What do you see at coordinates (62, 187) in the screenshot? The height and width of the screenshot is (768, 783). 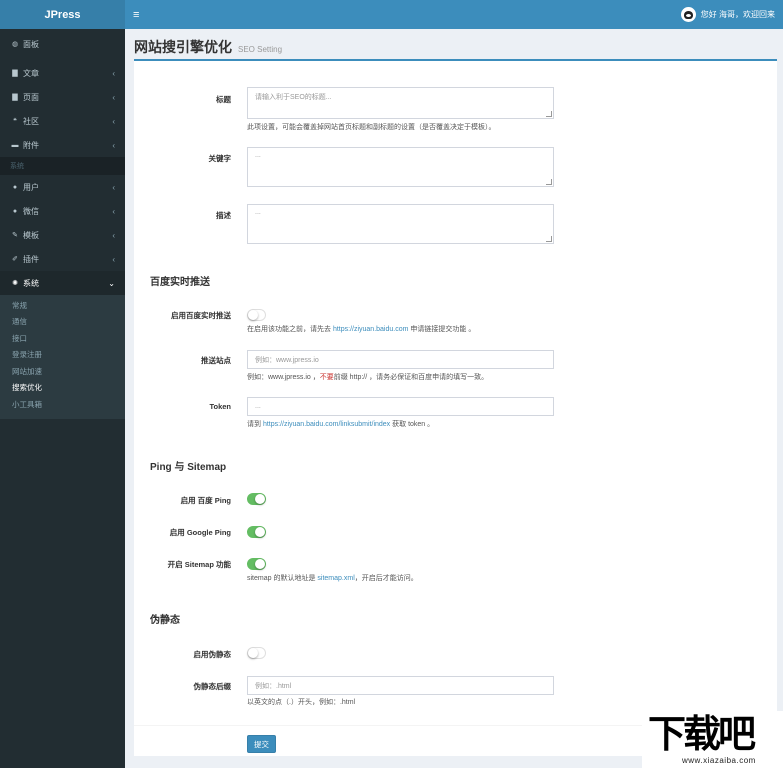 I see `sidebar-item-user: ● 用户 ‹` at bounding box center [62, 187].